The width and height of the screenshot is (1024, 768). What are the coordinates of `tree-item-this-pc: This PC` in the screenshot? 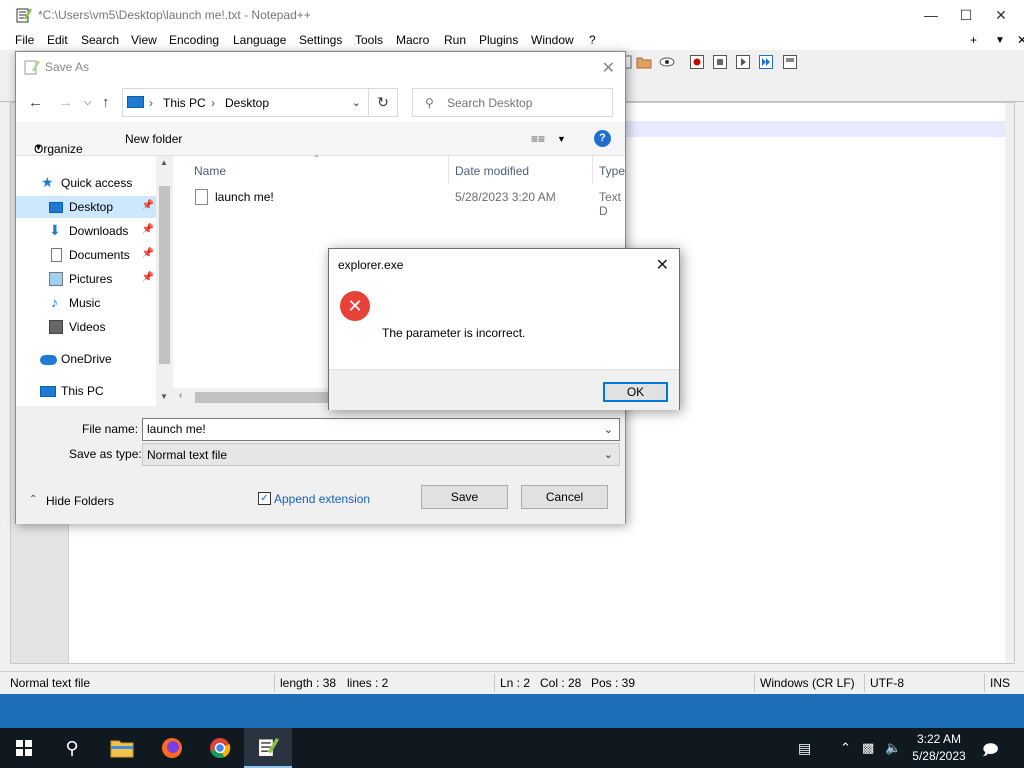 It's located at (86, 391).